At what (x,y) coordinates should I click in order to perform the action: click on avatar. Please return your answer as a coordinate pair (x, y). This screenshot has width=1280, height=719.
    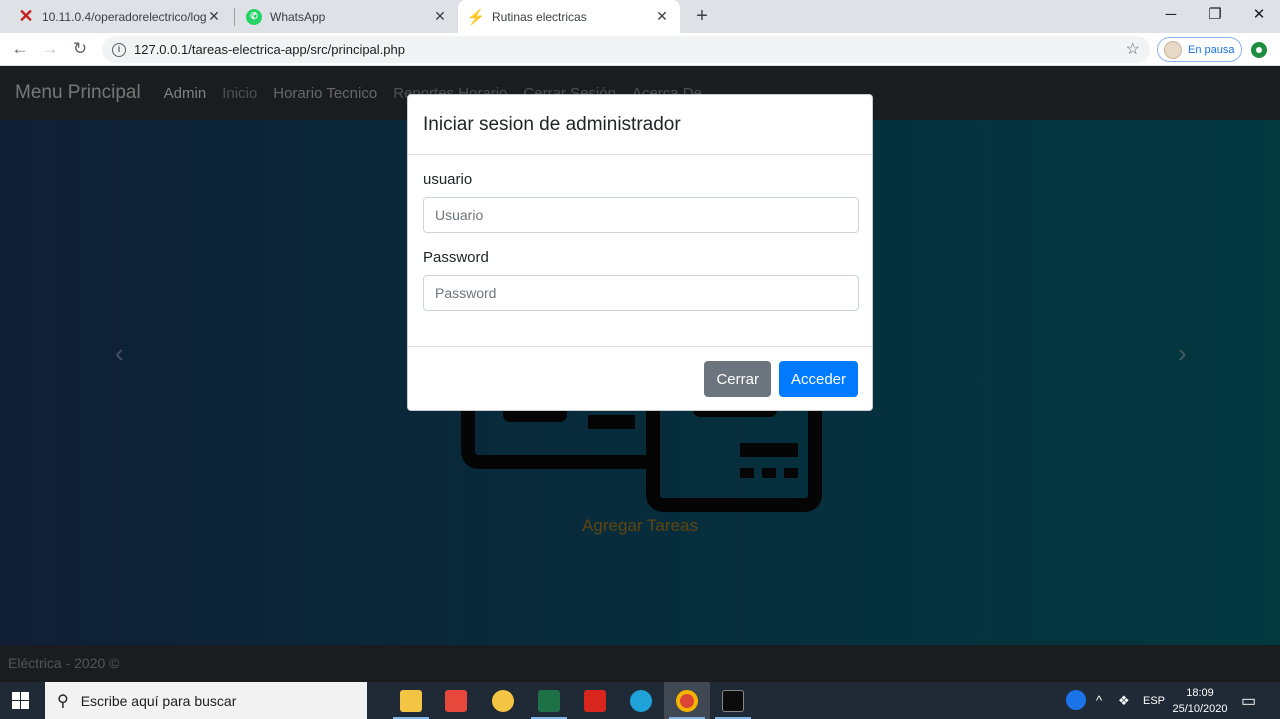
    Looking at the image, I should click on (1173, 49).